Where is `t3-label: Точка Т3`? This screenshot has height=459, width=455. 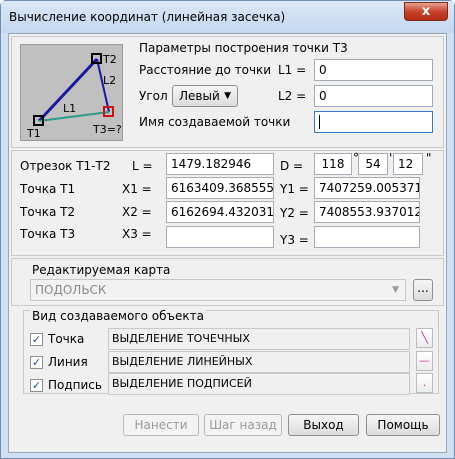
t3-label: Точка Т3 is located at coordinates (48, 234).